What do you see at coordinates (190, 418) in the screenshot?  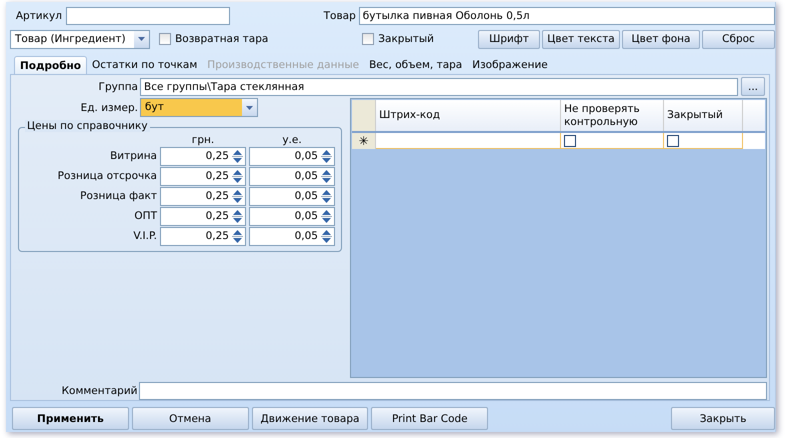 I see `dialog-button: Отмена` at bounding box center [190, 418].